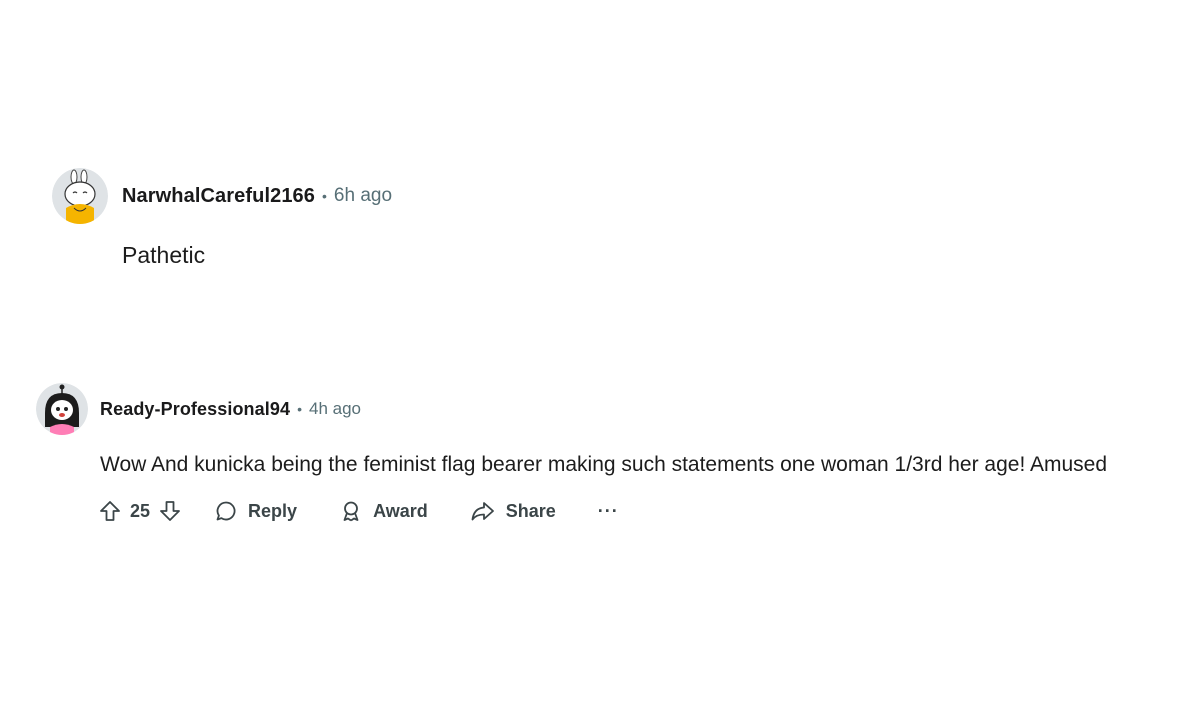 The image size is (1200, 720). I want to click on reply-button: Reply, so click(255, 511).